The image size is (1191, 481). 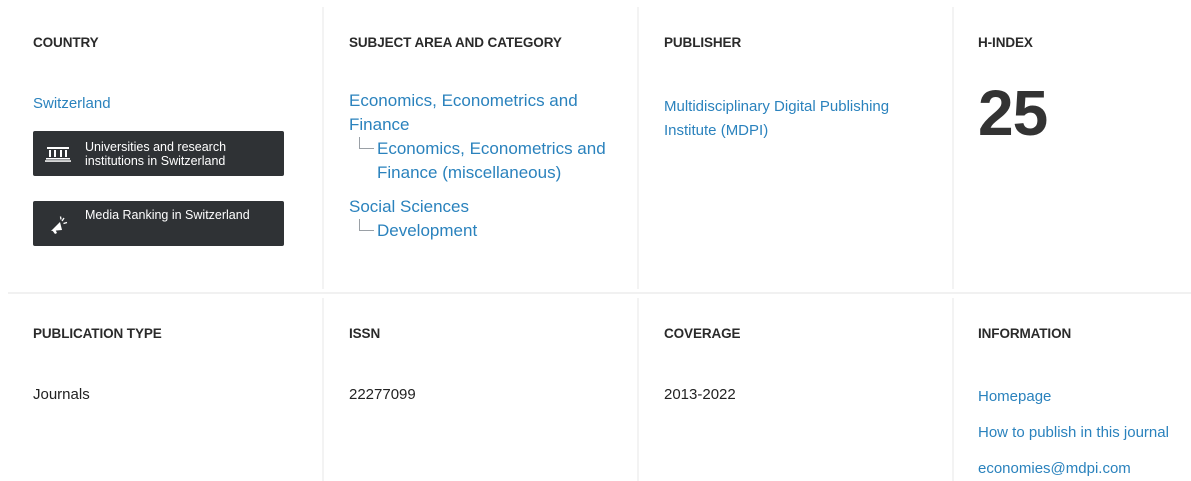 What do you see at coordinates (703, 42) in the screenshot?
I see `publisher-heading: PUBLISHER` at bounding box center [703, 42].